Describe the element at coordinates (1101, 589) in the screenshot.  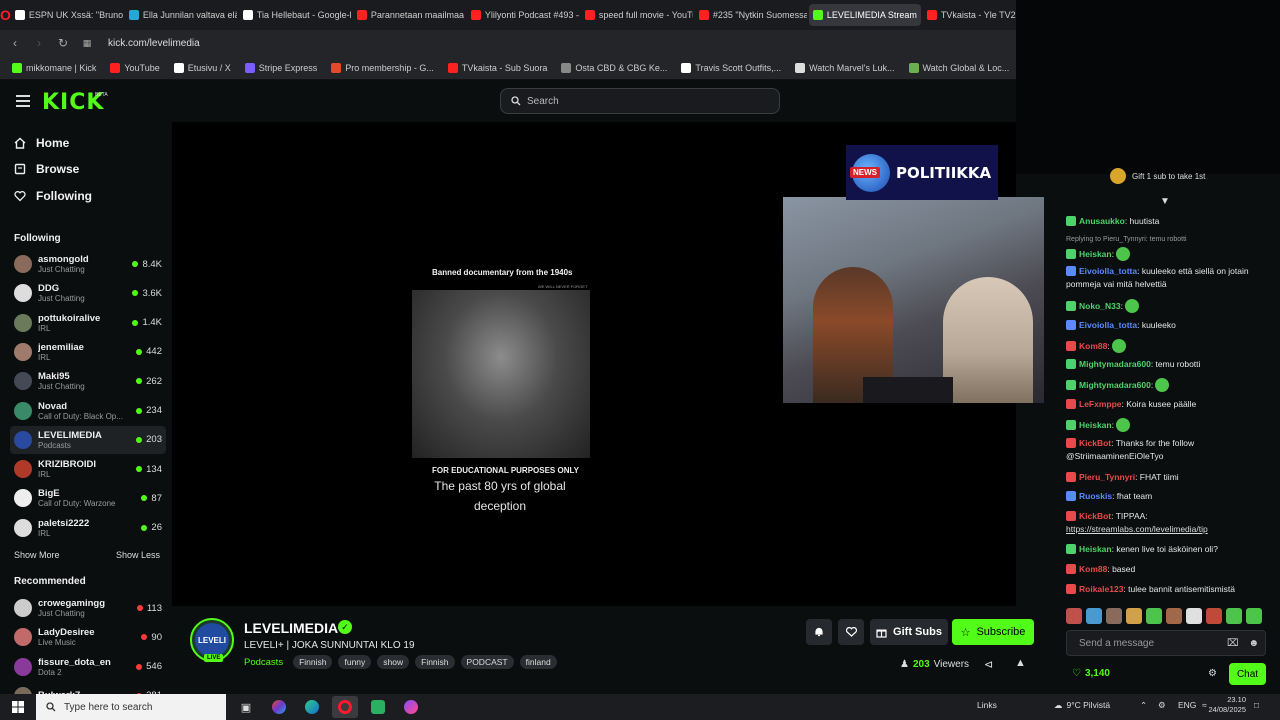
I see `chat-username: Roikale123` at that location.